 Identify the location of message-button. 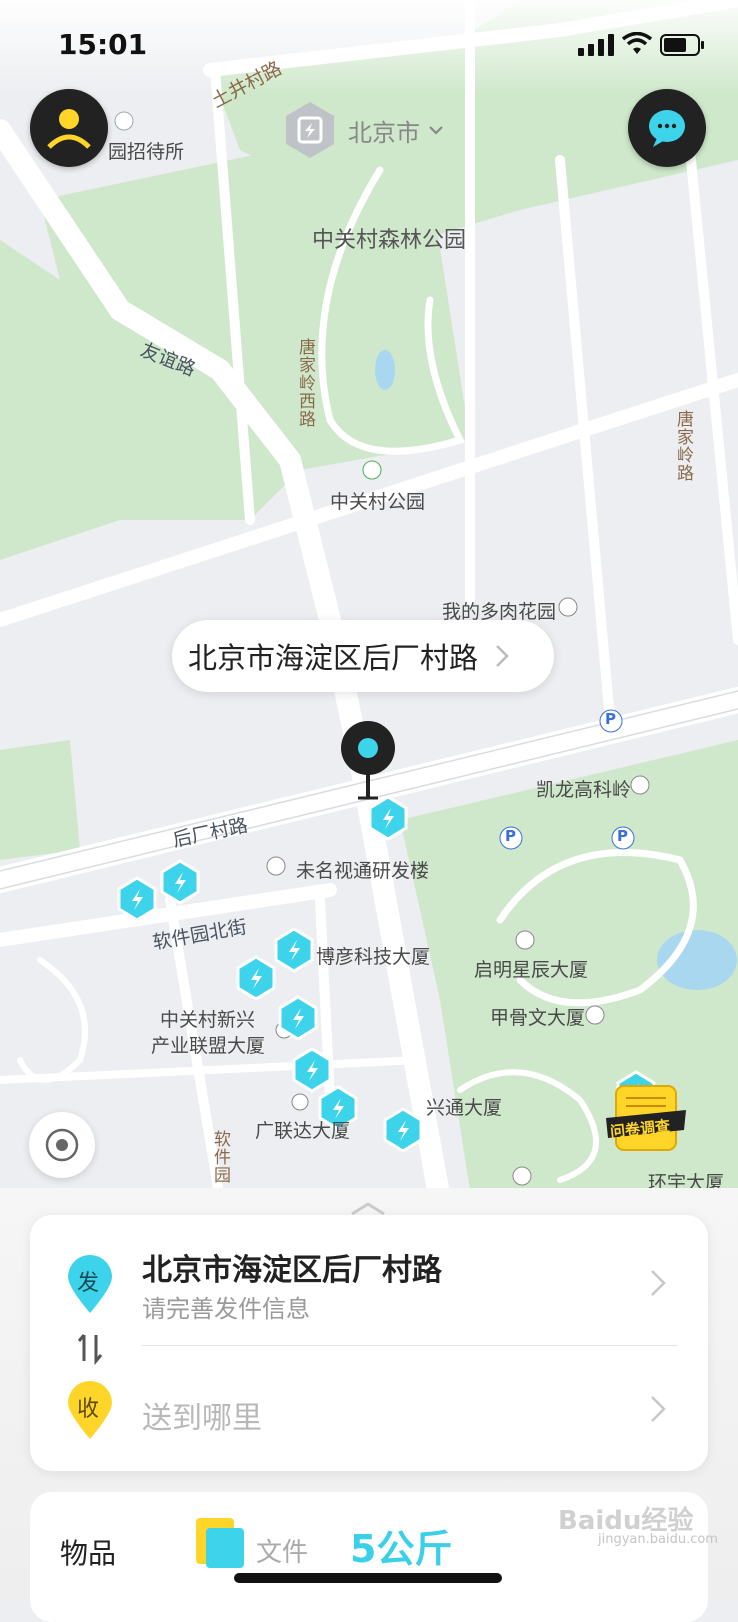
(667, 128).